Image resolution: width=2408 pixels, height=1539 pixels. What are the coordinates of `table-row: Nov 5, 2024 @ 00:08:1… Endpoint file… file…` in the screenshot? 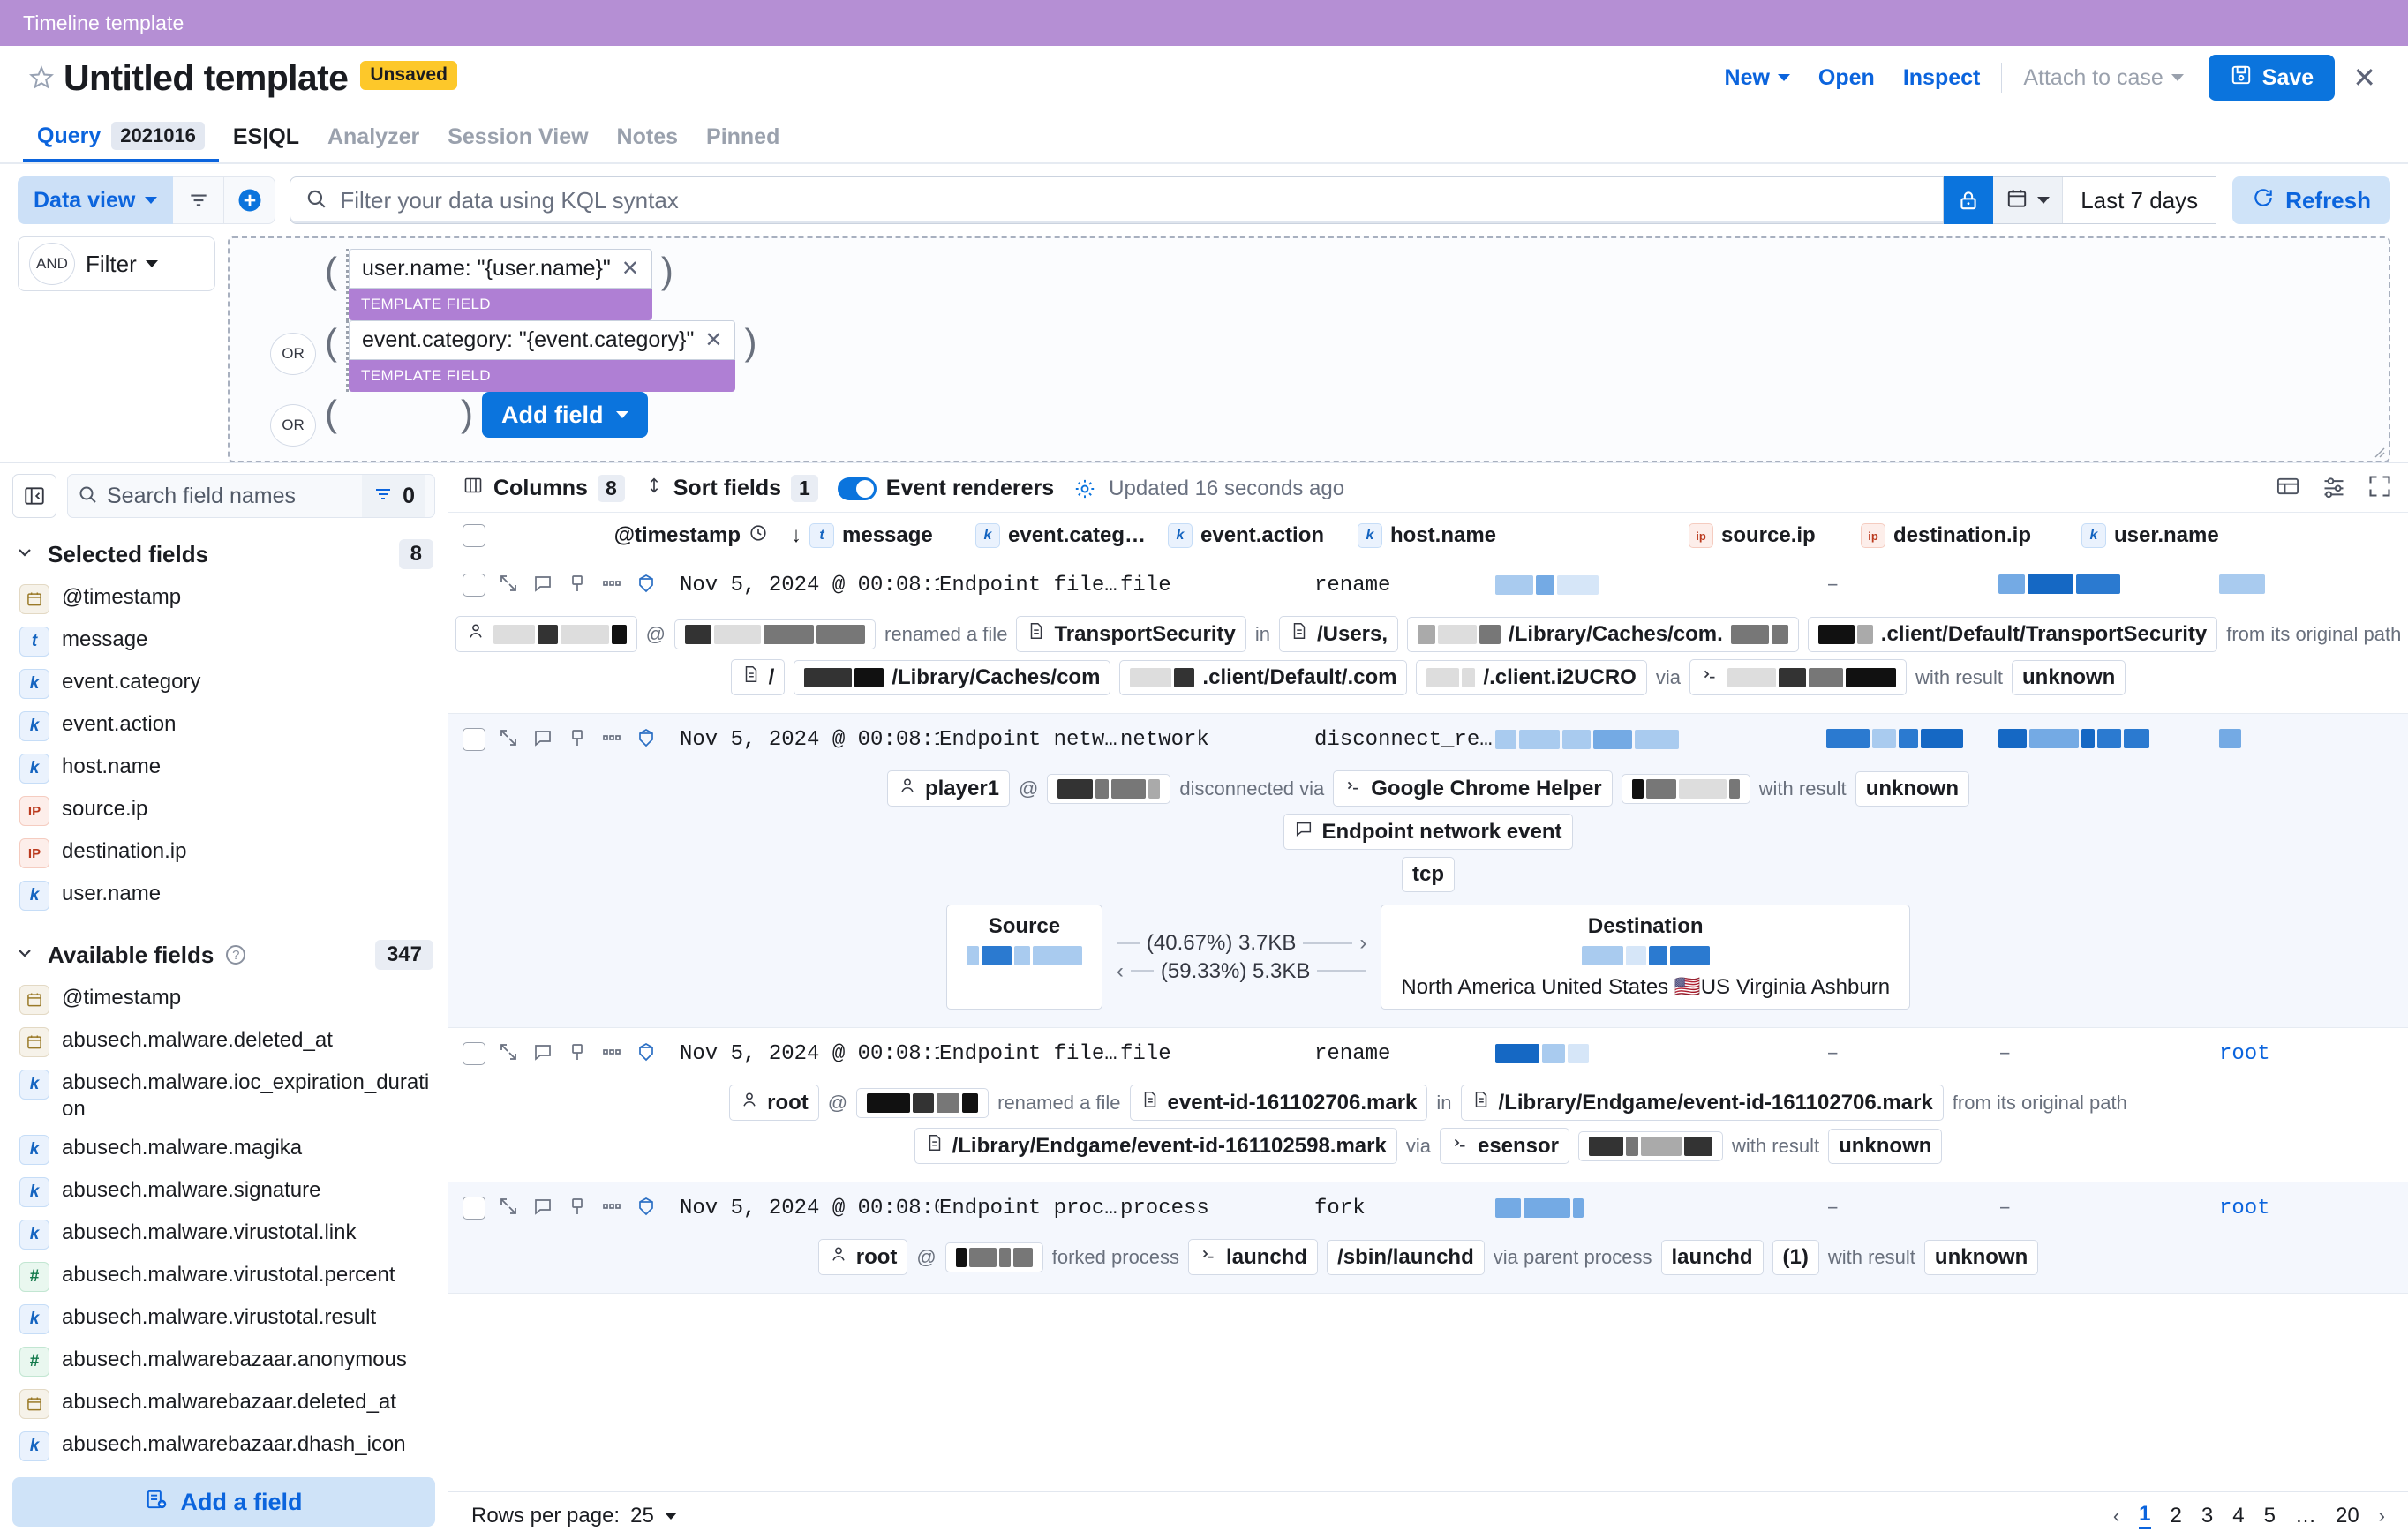 It's located at (1428, 1105).